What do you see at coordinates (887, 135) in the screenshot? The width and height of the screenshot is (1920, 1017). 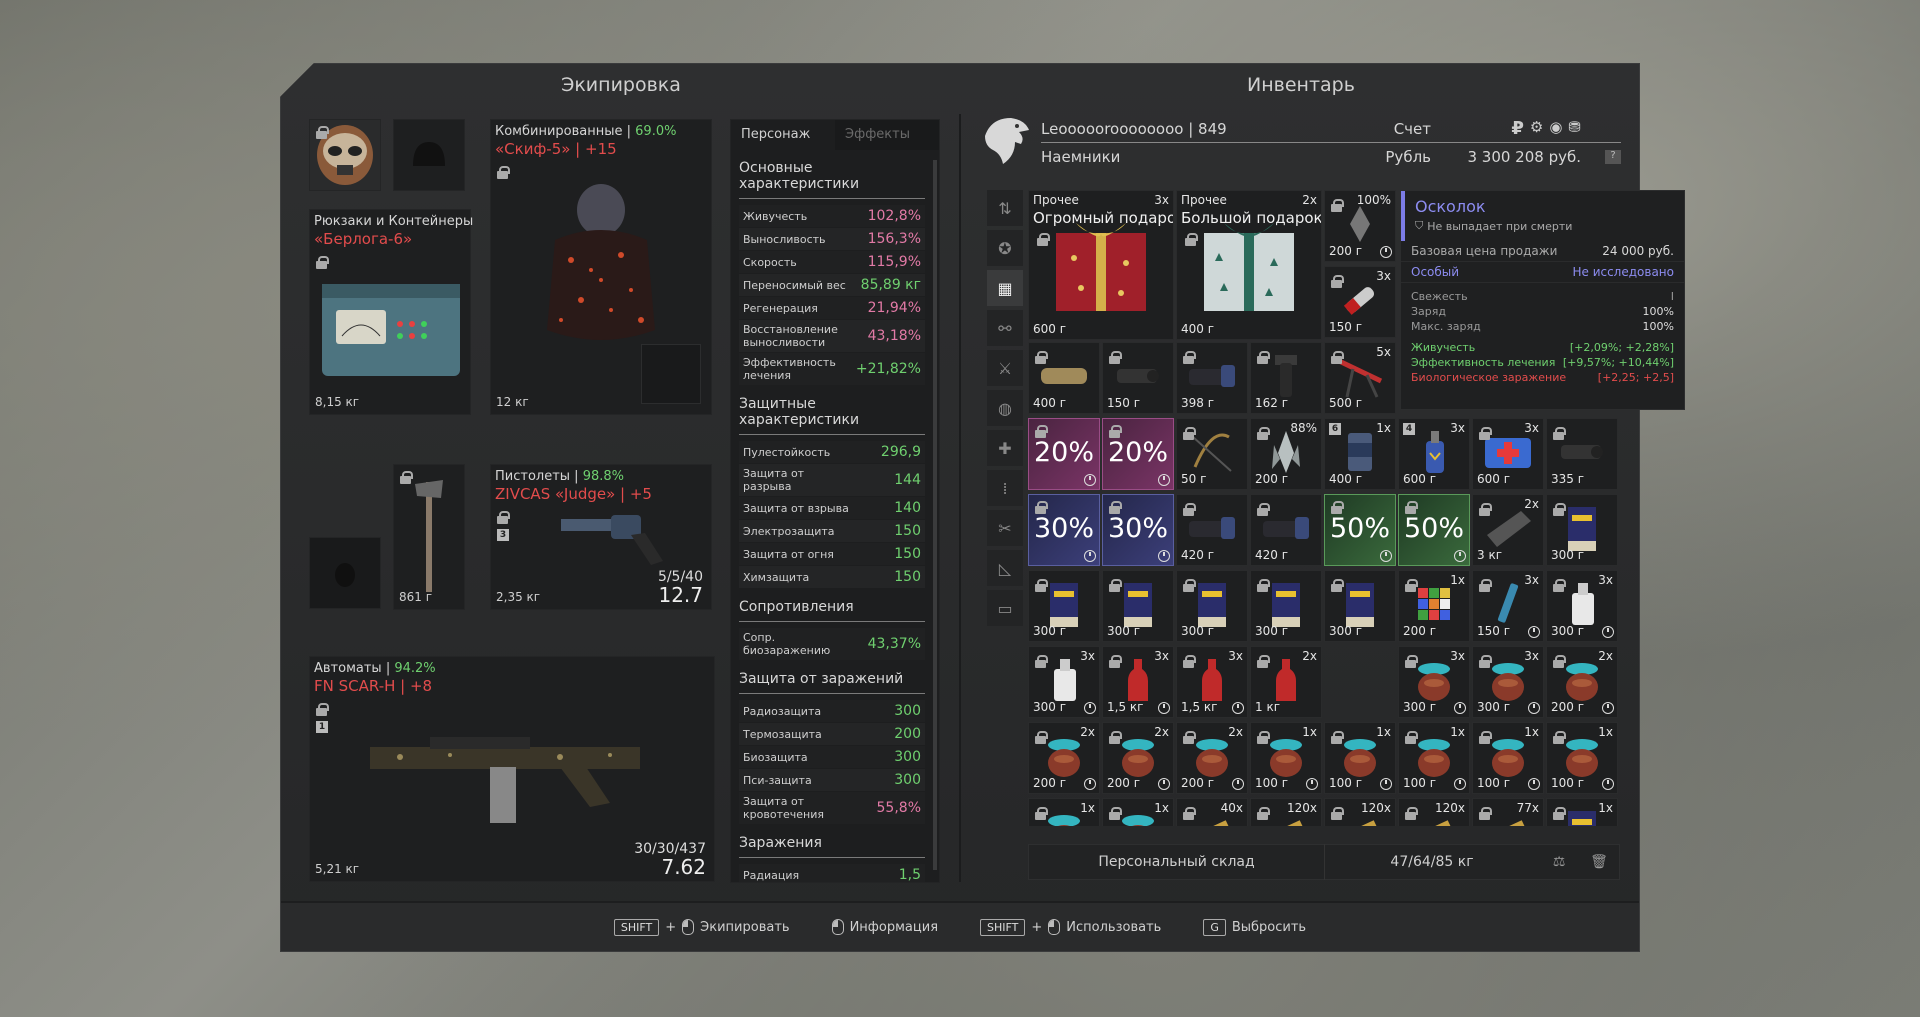 I see `tab-effects: Эффекты` at bounding box center [887, 135].